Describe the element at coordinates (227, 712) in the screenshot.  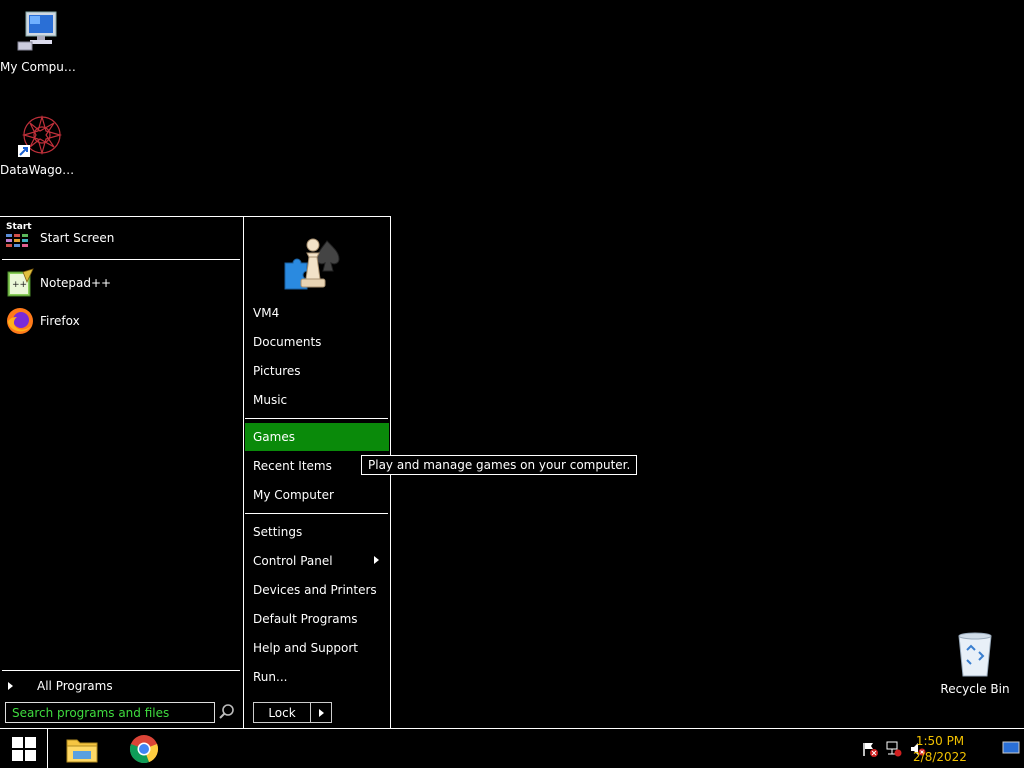
I see `search-icon` at that location.